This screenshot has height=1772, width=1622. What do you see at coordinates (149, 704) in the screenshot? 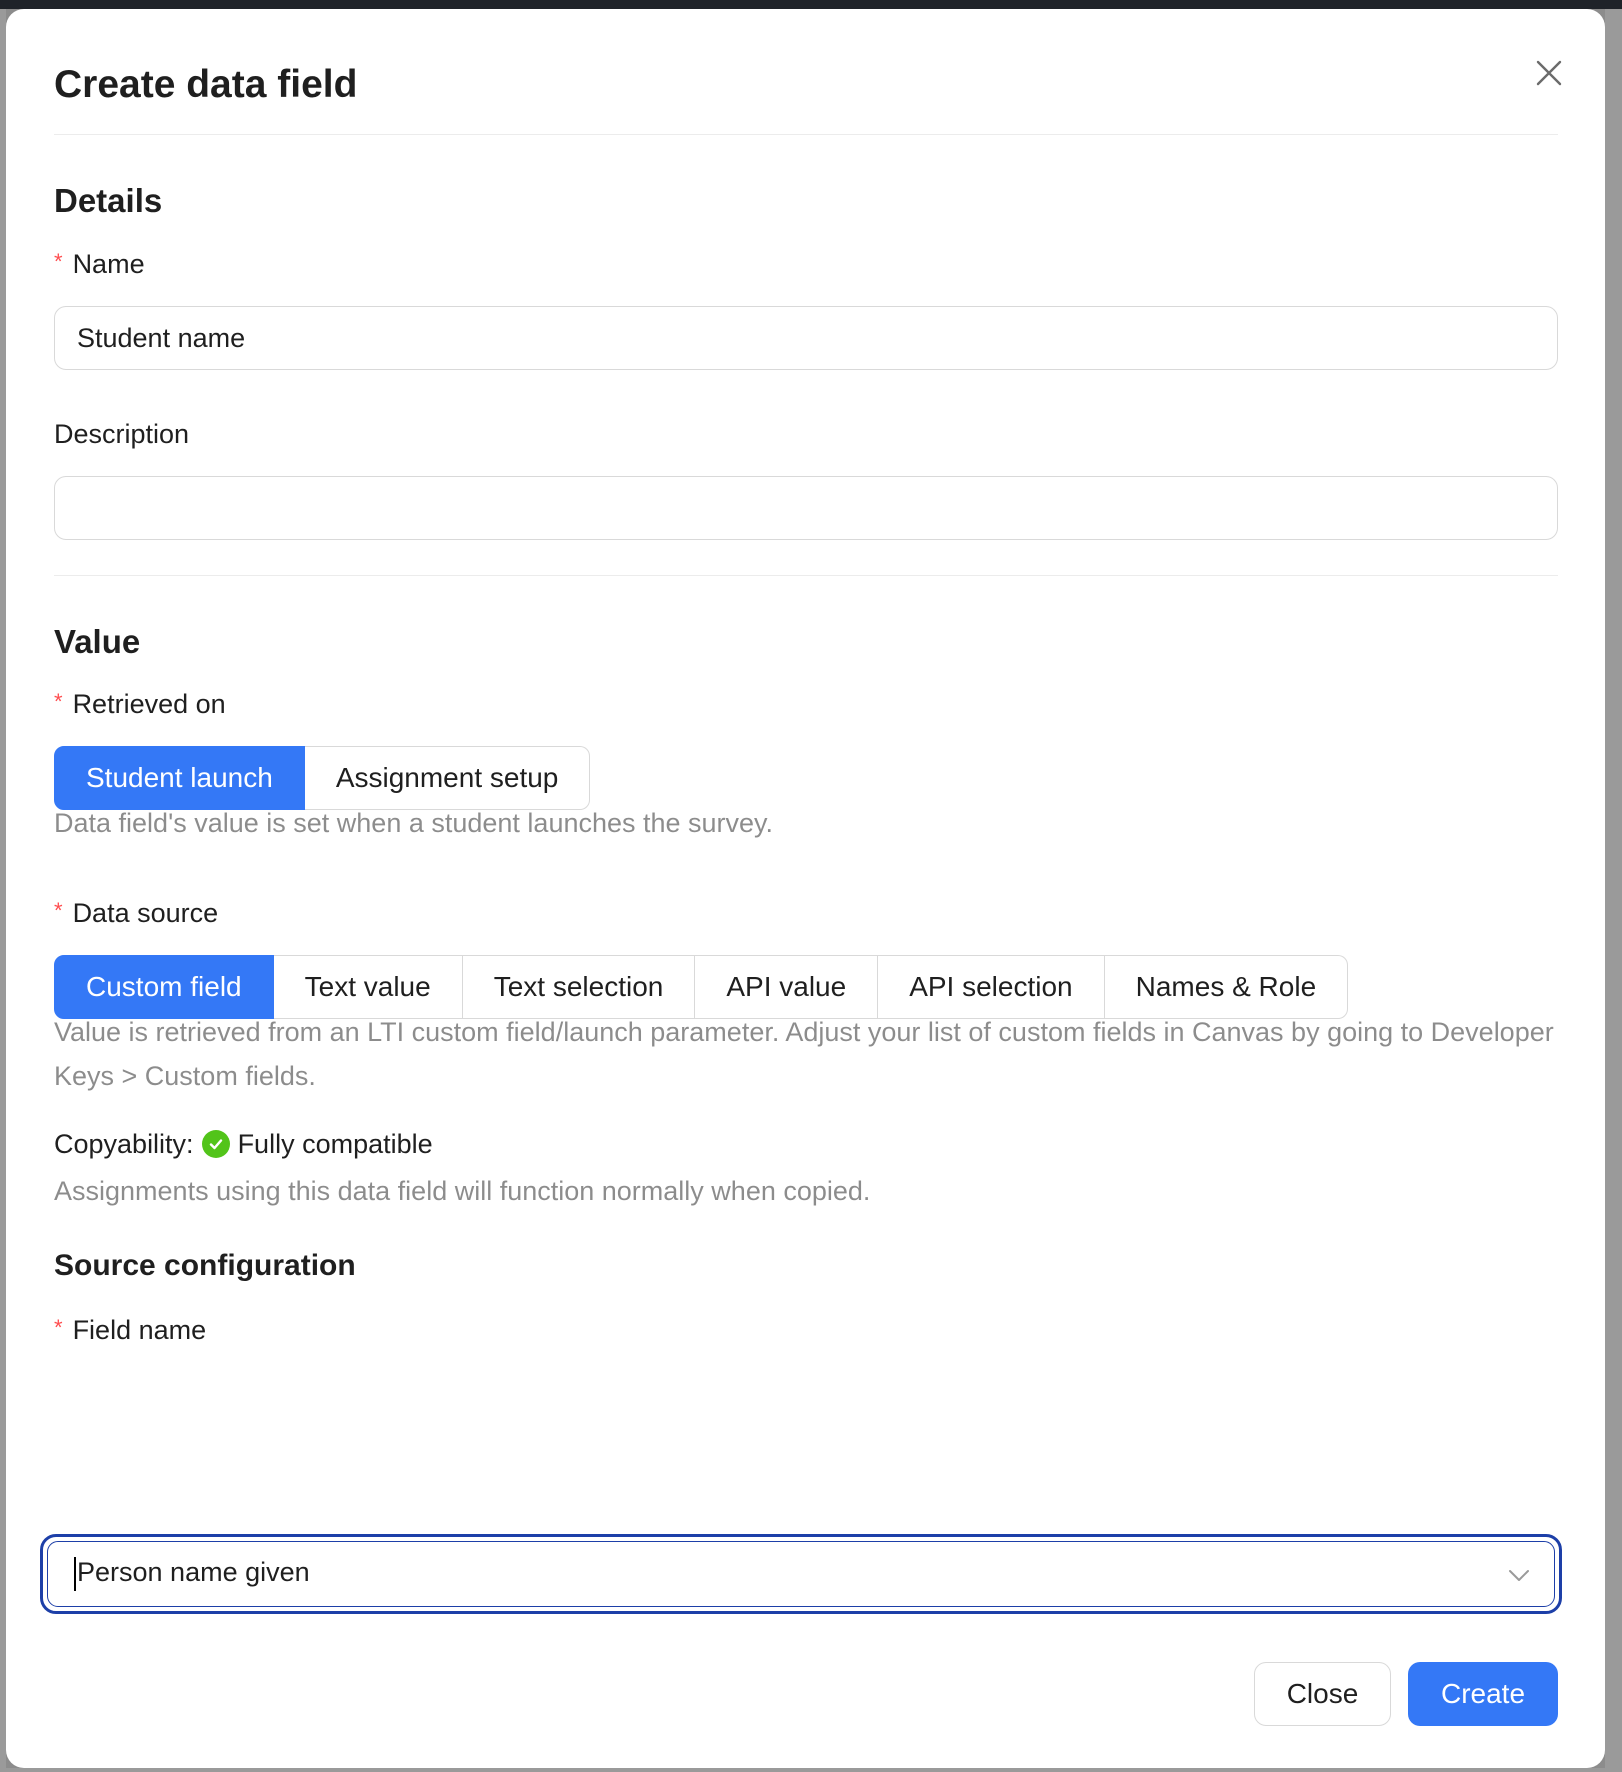
I see `retrieved-on-label-text: Retrieved on` at bounding box center [149, 704].